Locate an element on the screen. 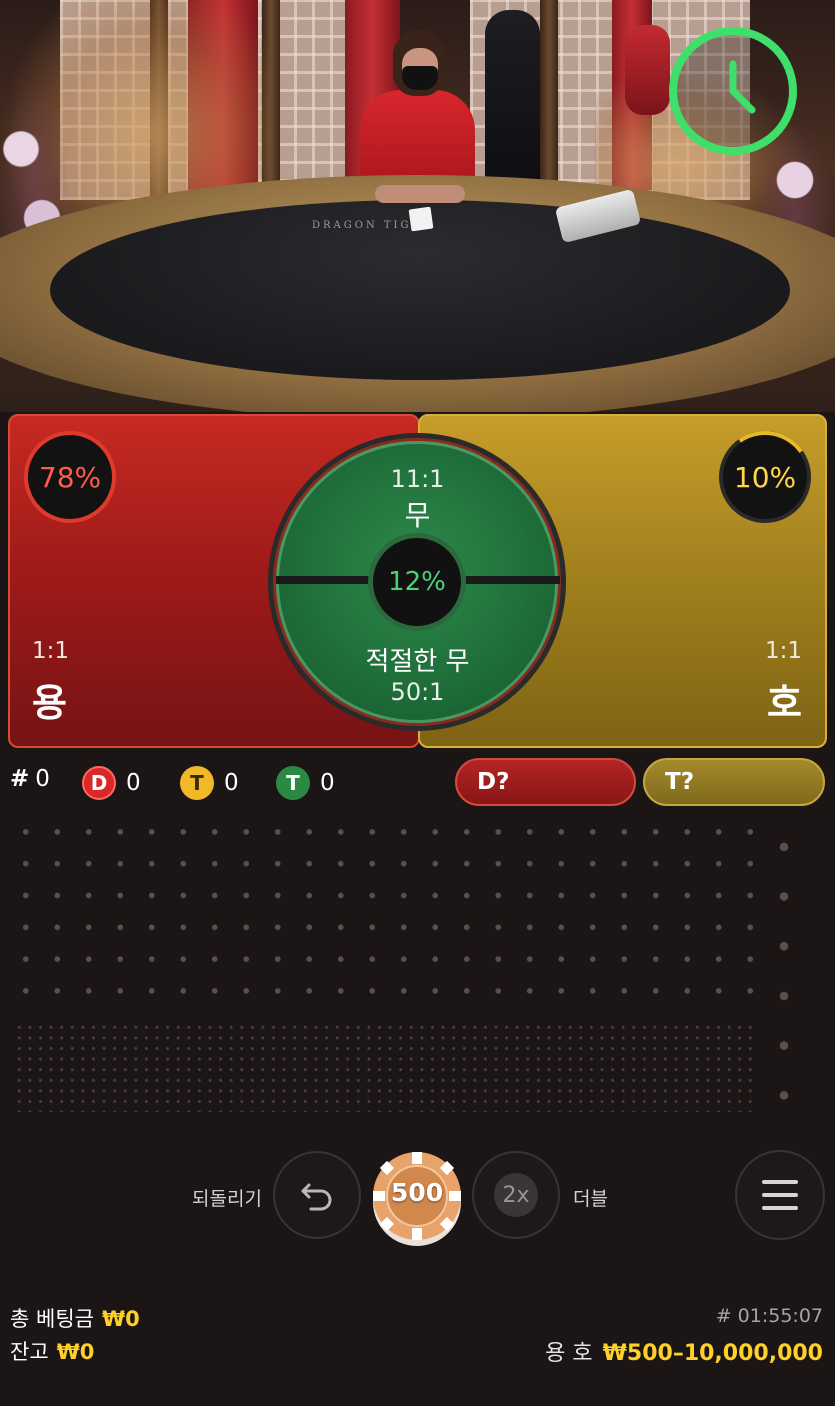  undo-button is located at coordinates (317, 1195).